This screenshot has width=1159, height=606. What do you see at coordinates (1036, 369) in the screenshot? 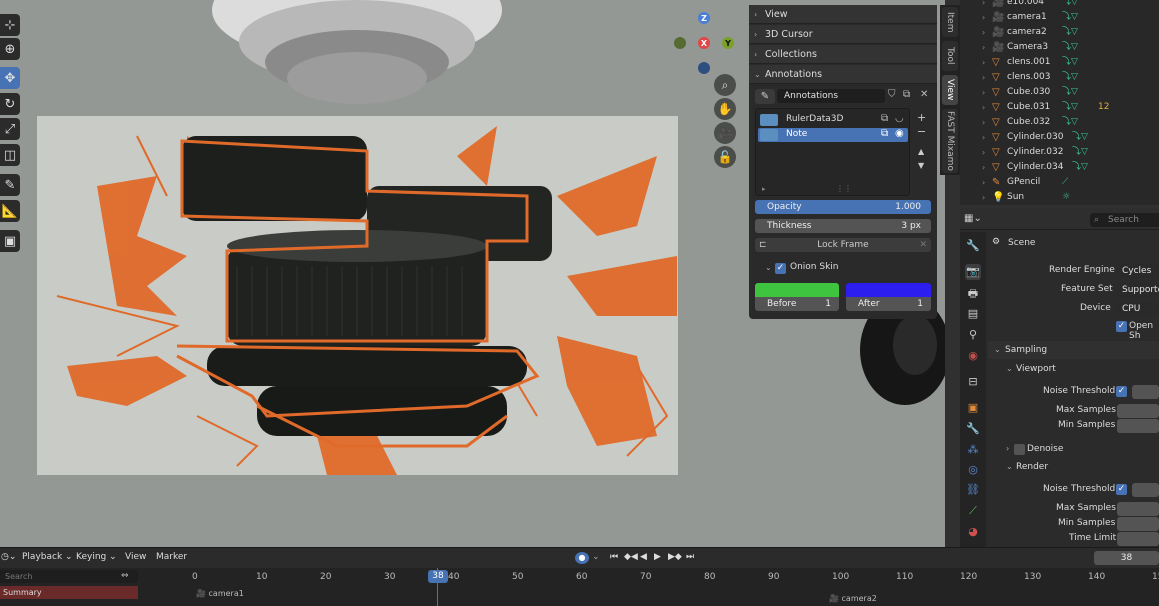
I see `viewport-subpanel-label: Viewport` at bounding box center [1036, 369].